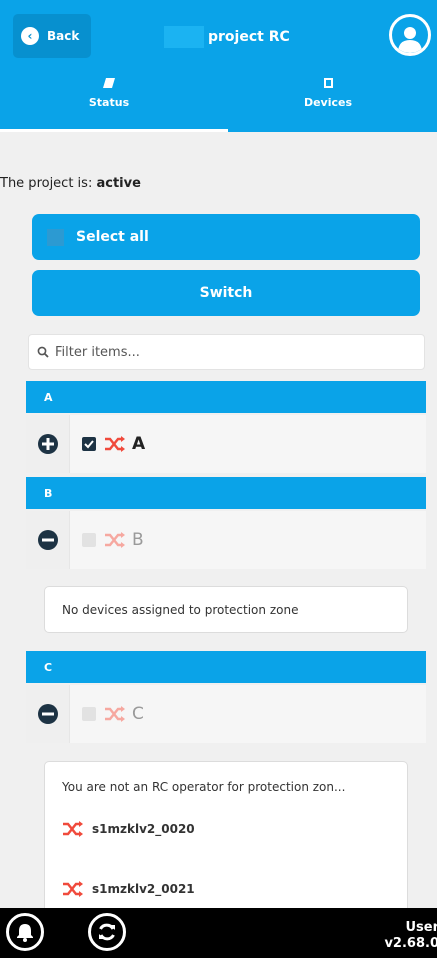  I want to click on zone-row-b: B, so click(226, 540).